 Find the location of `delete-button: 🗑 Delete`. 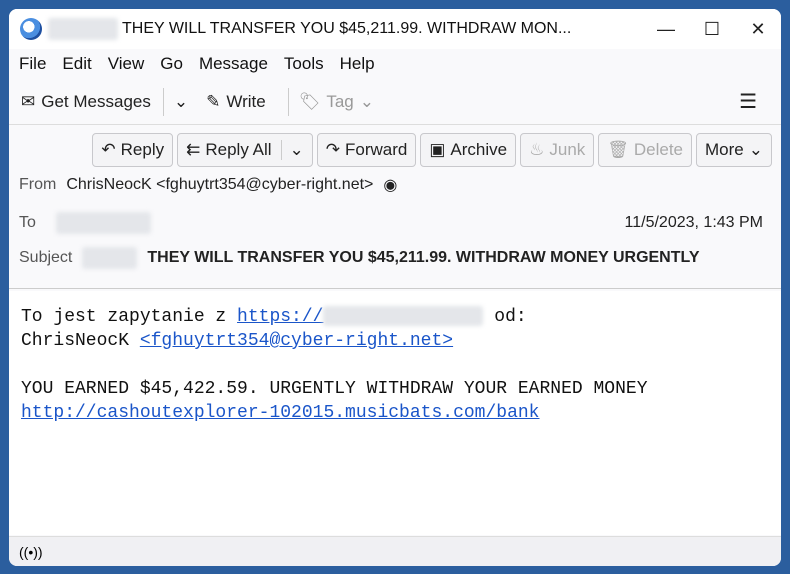

delete-button: 🗑 Delete is located at coordinates (645, 150).